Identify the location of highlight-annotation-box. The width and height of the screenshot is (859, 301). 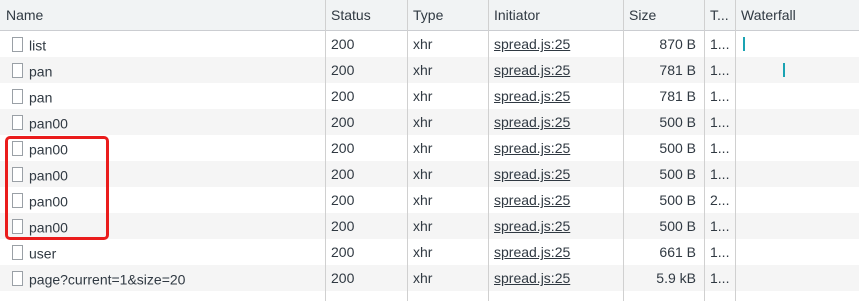
(57, 188).